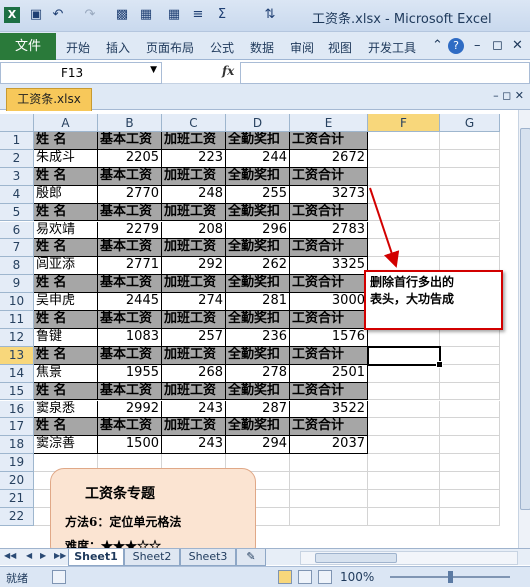 The image size is (530, 587). Describe the element at coordinates (81, 73) in the screenshot. I see `name-box: F13 ▼` at that location.